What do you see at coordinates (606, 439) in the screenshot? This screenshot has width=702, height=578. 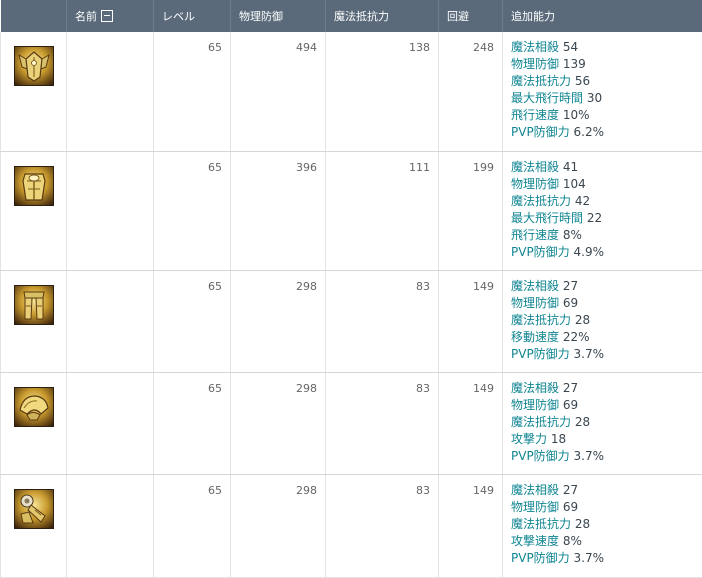 I see `option-line: 攻撃力 18` at bounding box center [606, 439].